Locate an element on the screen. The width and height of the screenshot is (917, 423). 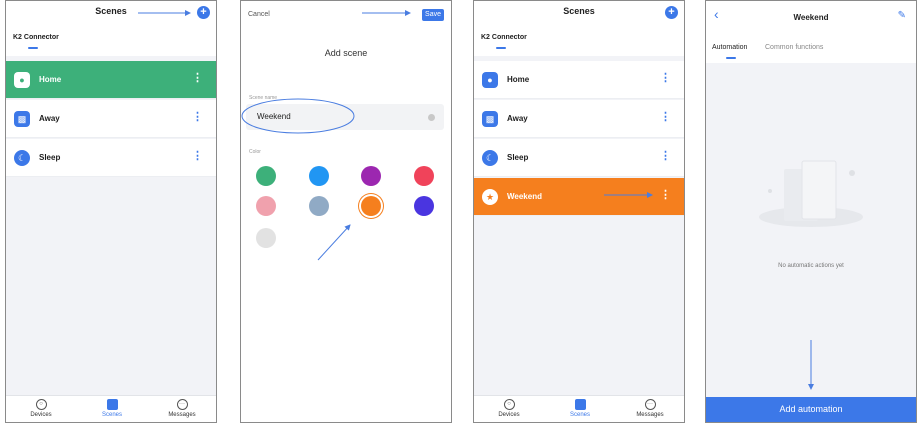
color-swatch-indigo is located at coordinates (424, 206).